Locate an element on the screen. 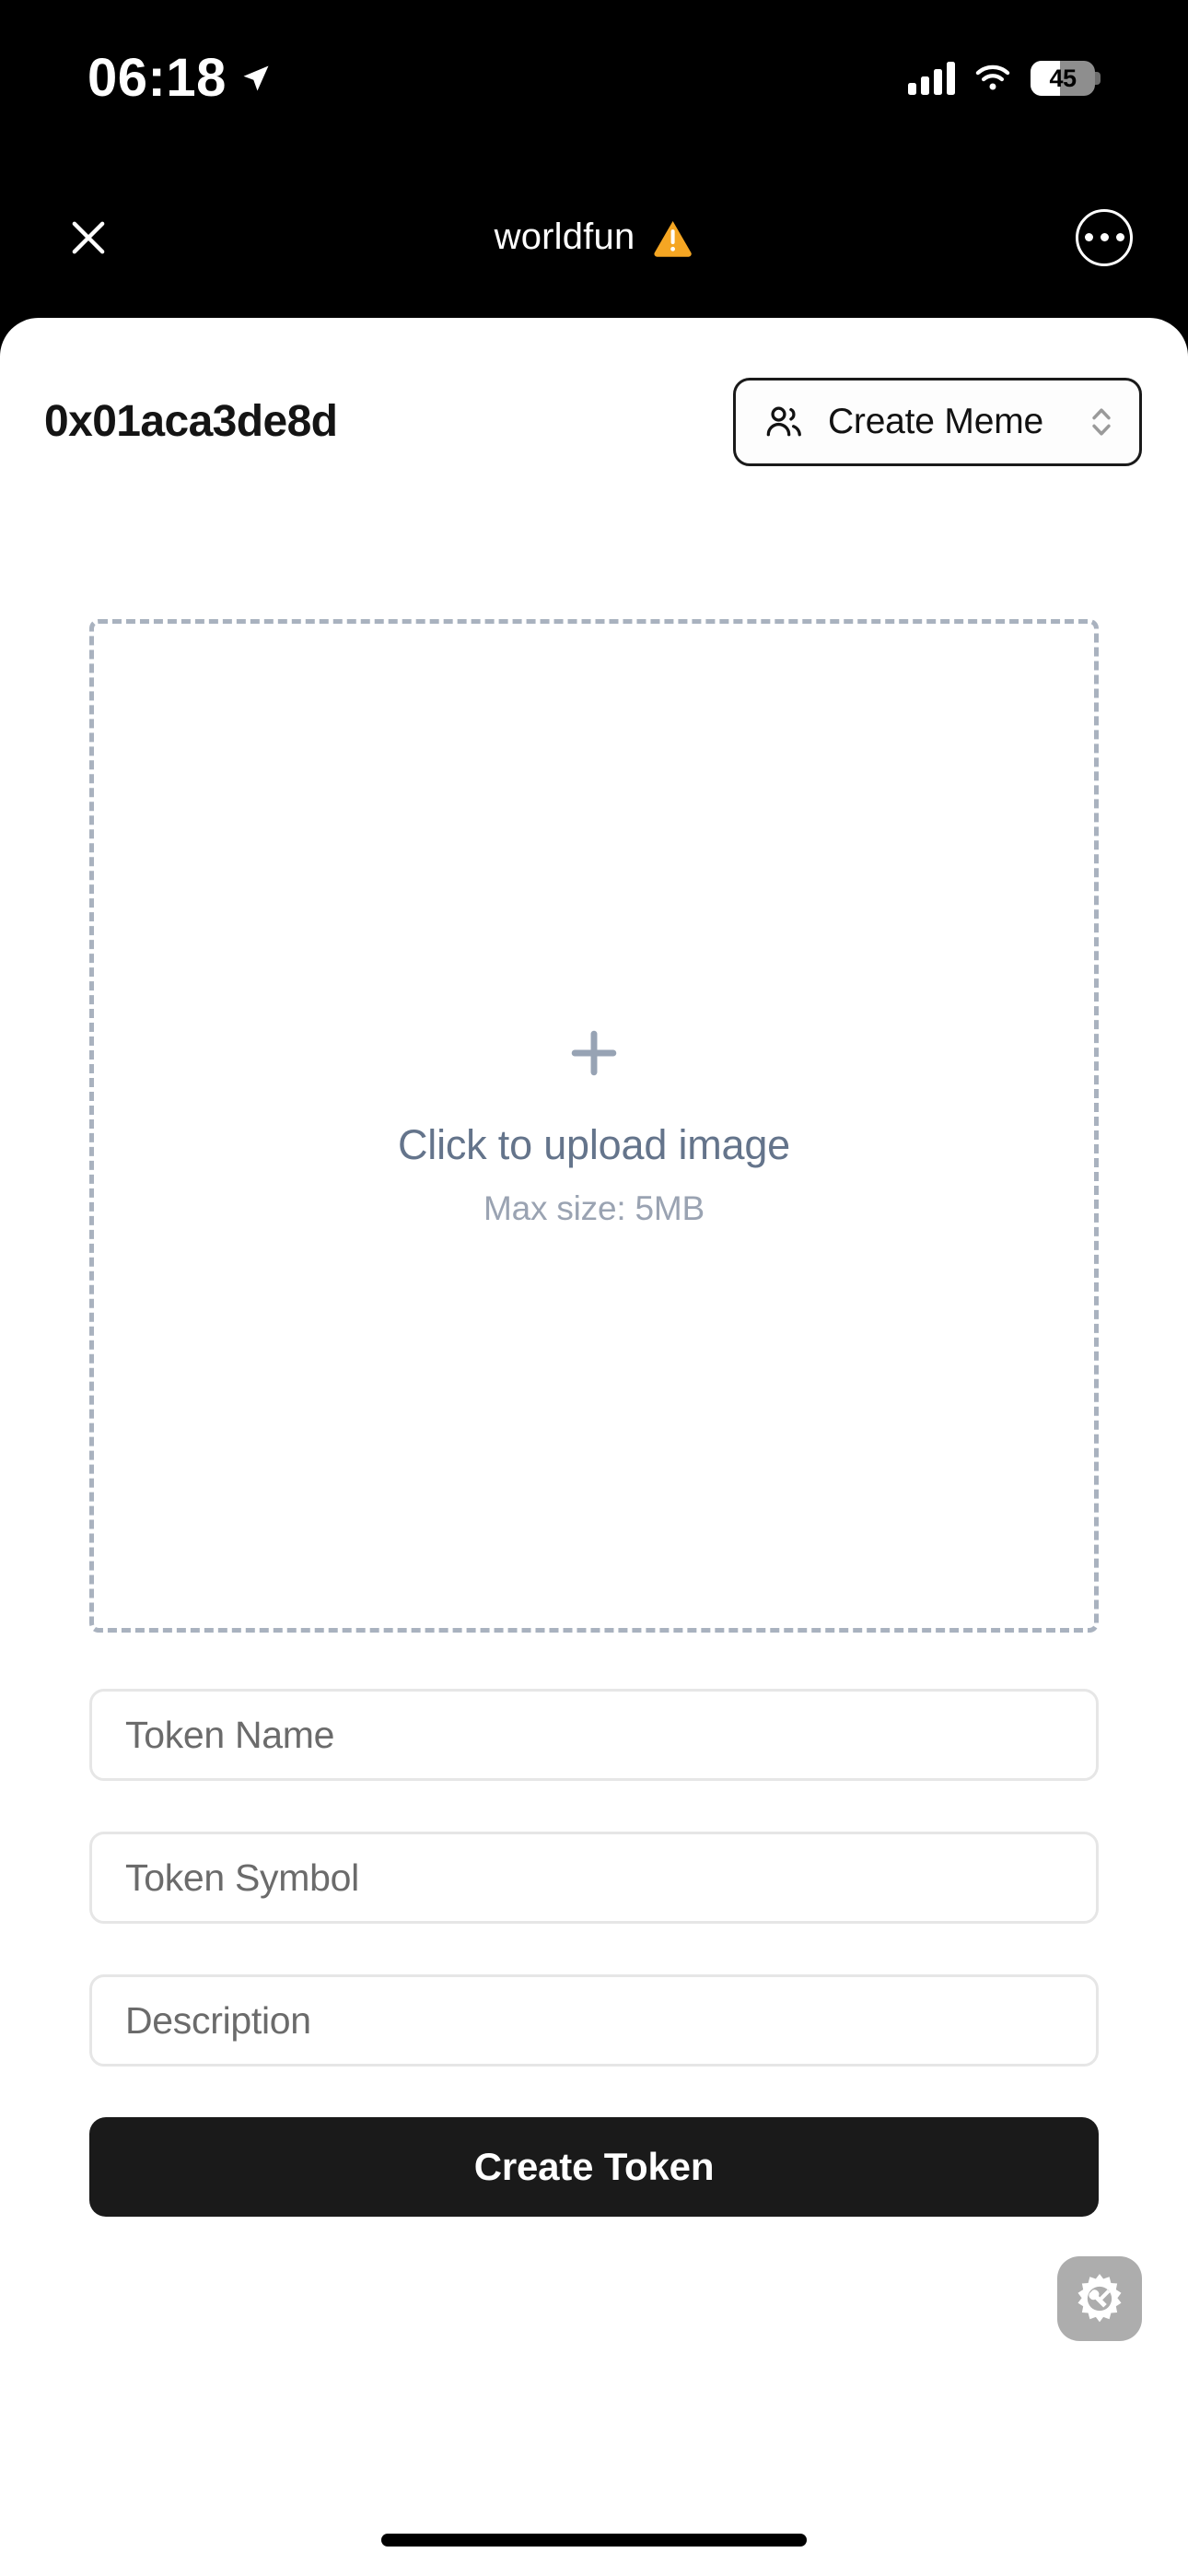 This screenshot has width=1188, height=2576. token-symbol-placeholder: Token Symbol is located at coordinates (242, 1877).